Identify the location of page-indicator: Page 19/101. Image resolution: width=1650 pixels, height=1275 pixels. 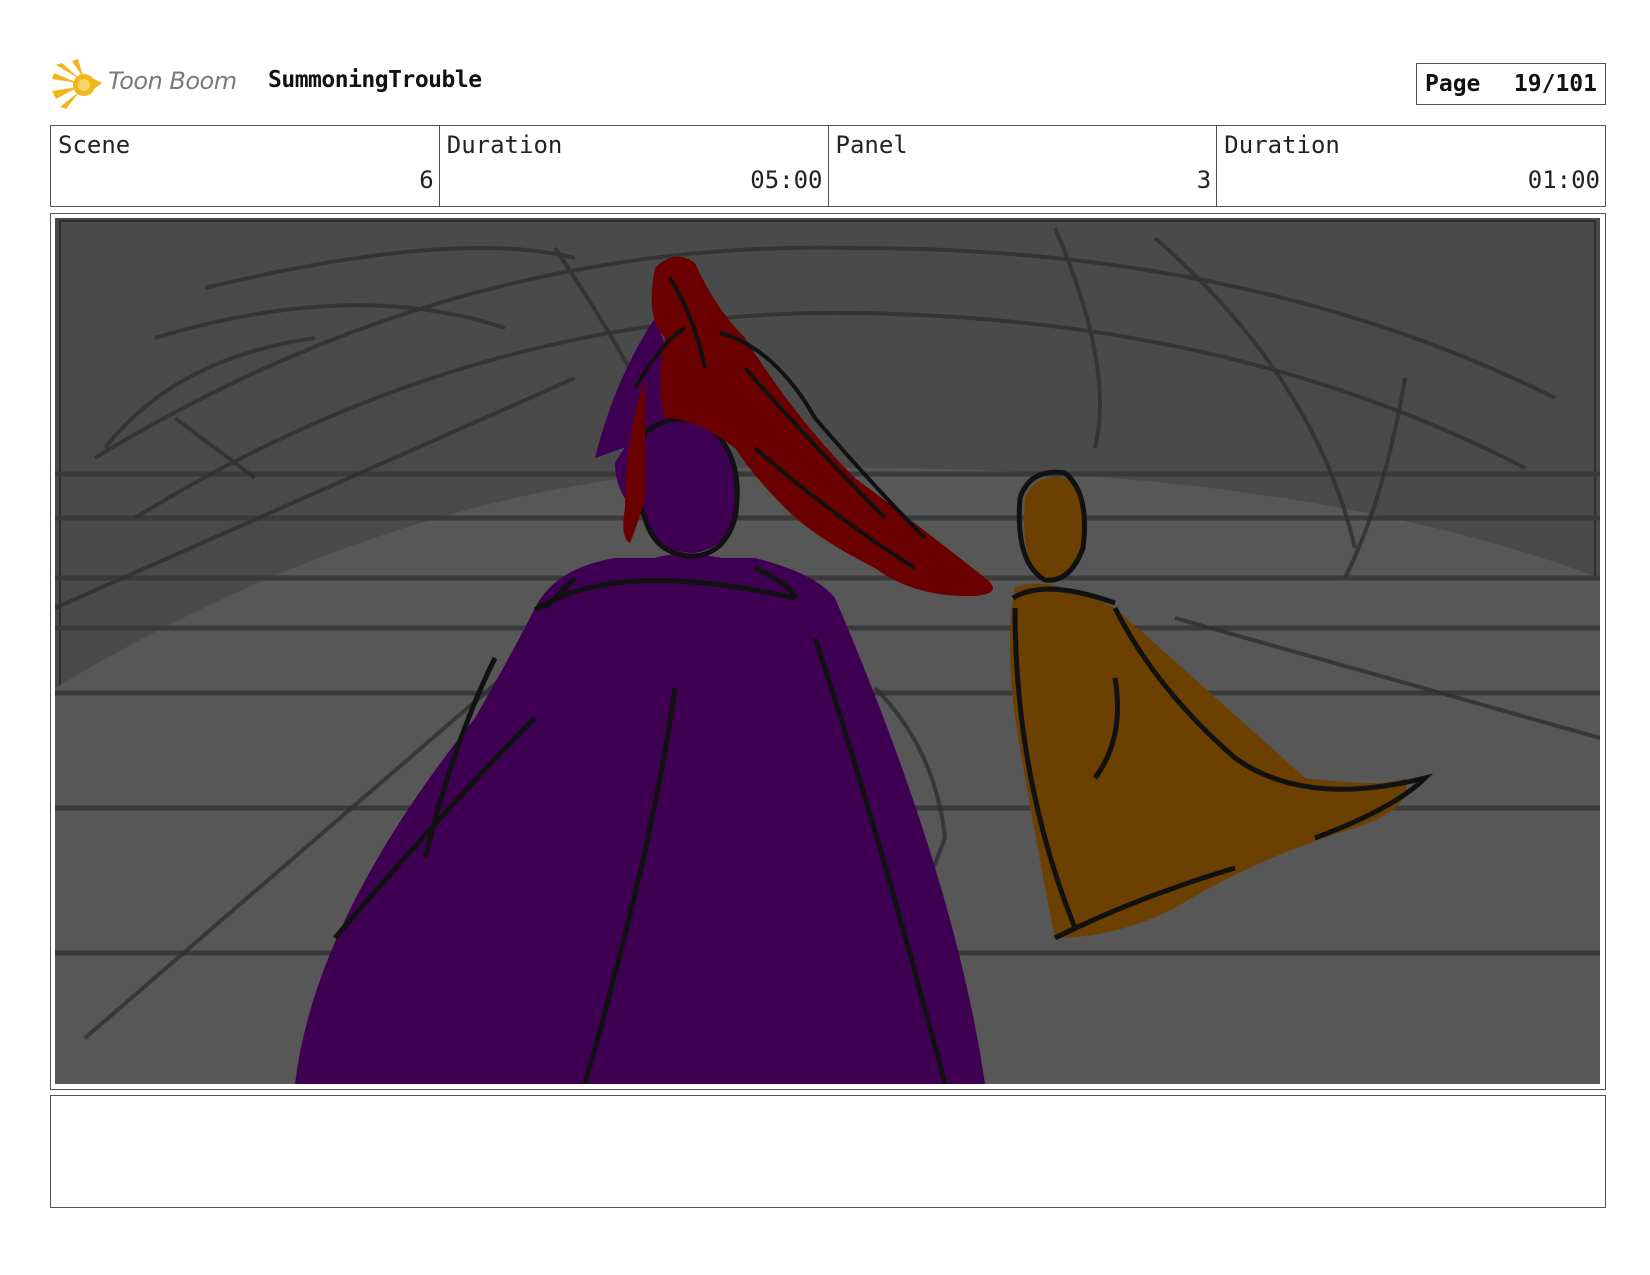
(1511, 84).